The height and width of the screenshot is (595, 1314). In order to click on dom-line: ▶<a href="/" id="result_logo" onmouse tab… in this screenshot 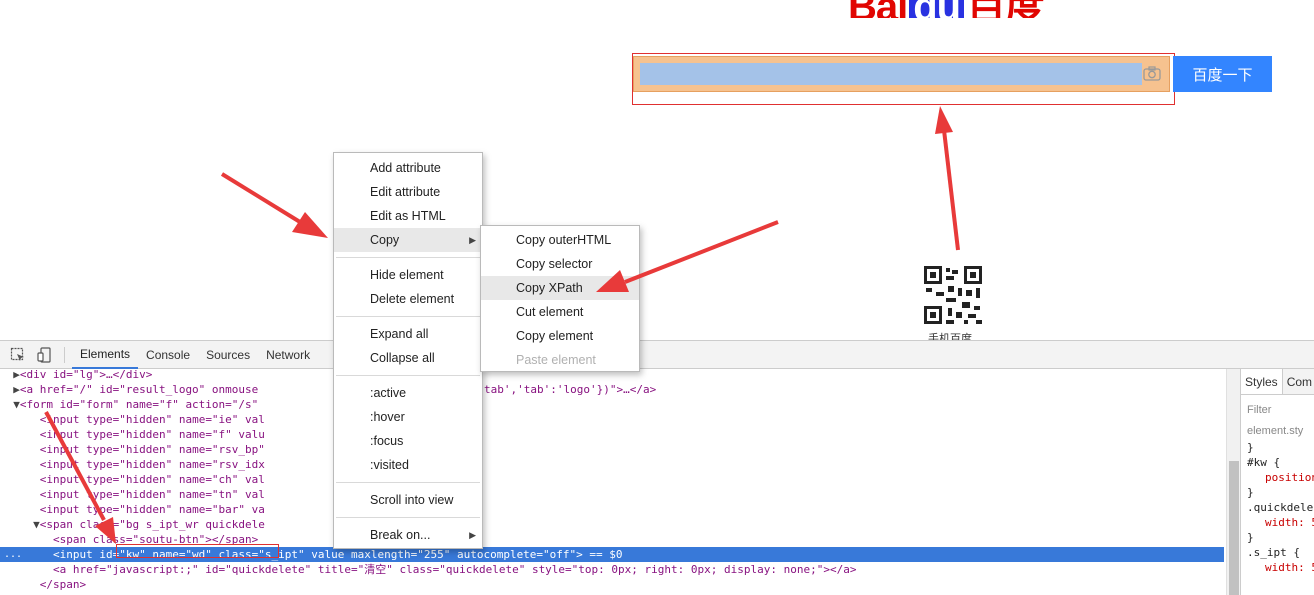, I will do `click(612, 389)`.